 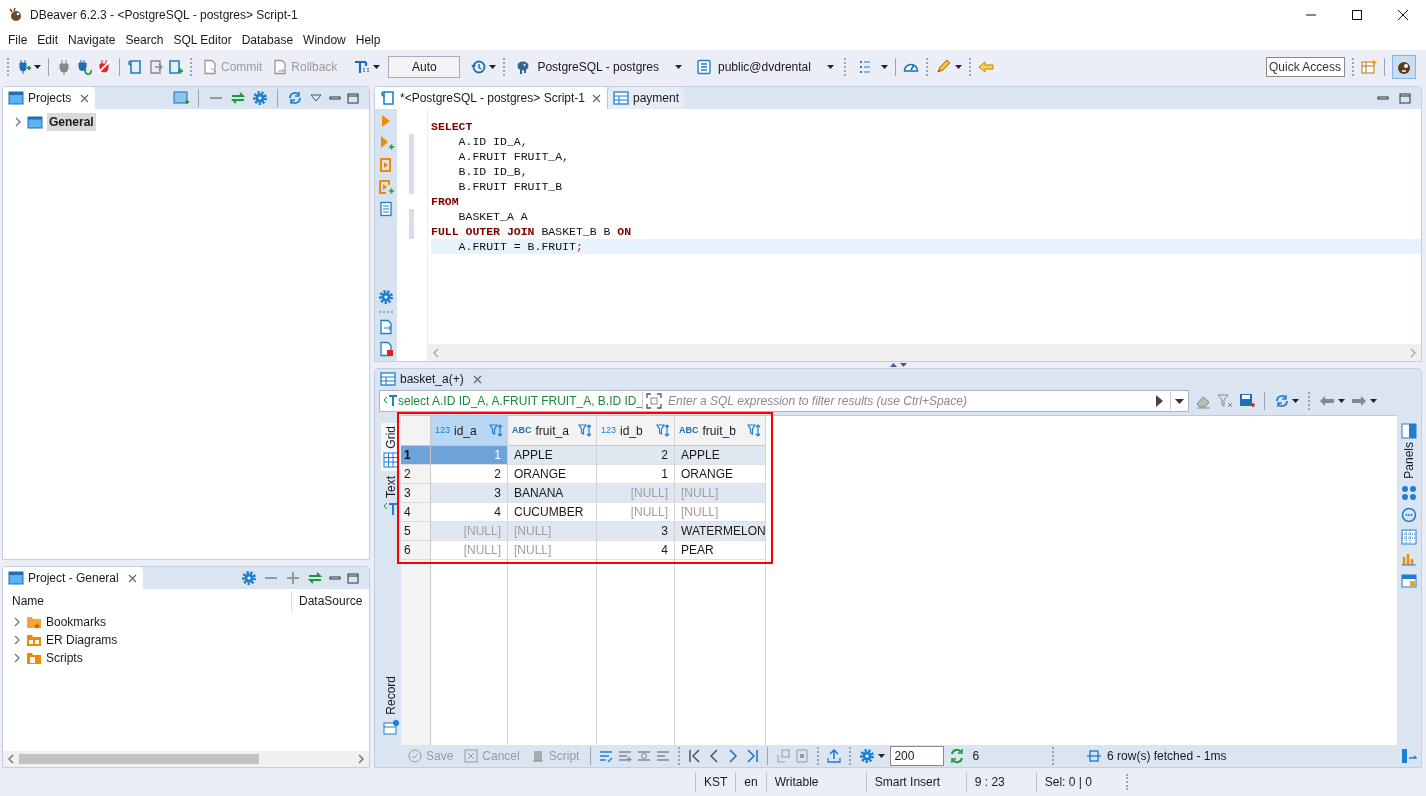 I want to click on menu-item: Search, so click(x=144, y=40).